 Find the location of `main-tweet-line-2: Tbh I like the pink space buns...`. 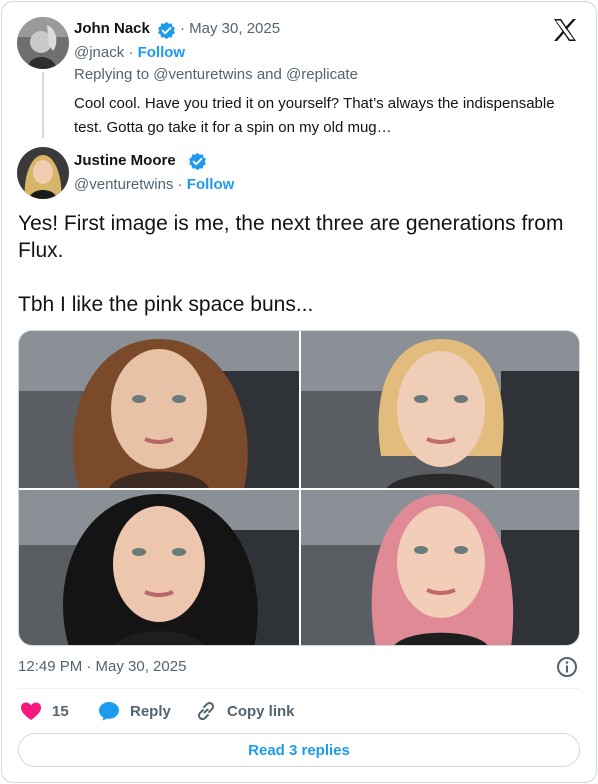

main-tweet-line-2: Tbh I like the pink space buns... is located at coordinates (166, 304).